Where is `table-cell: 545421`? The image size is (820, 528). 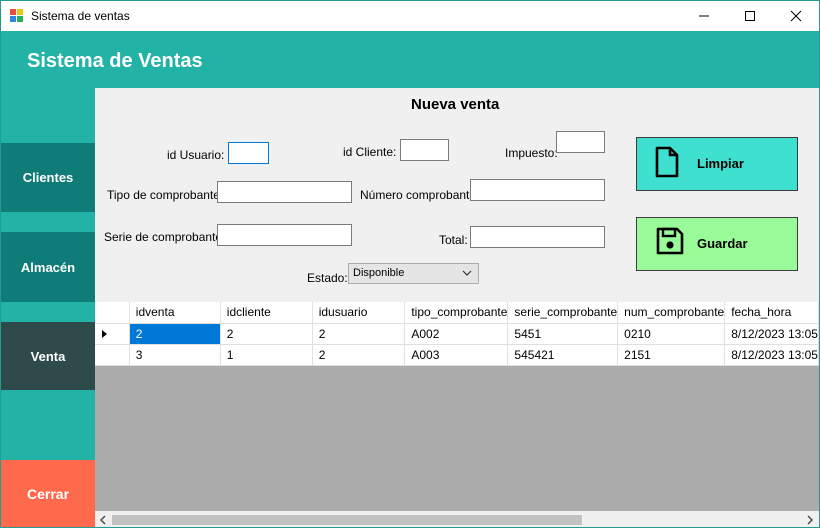 table-cell: 545421 is located at coordinates (563, 355).